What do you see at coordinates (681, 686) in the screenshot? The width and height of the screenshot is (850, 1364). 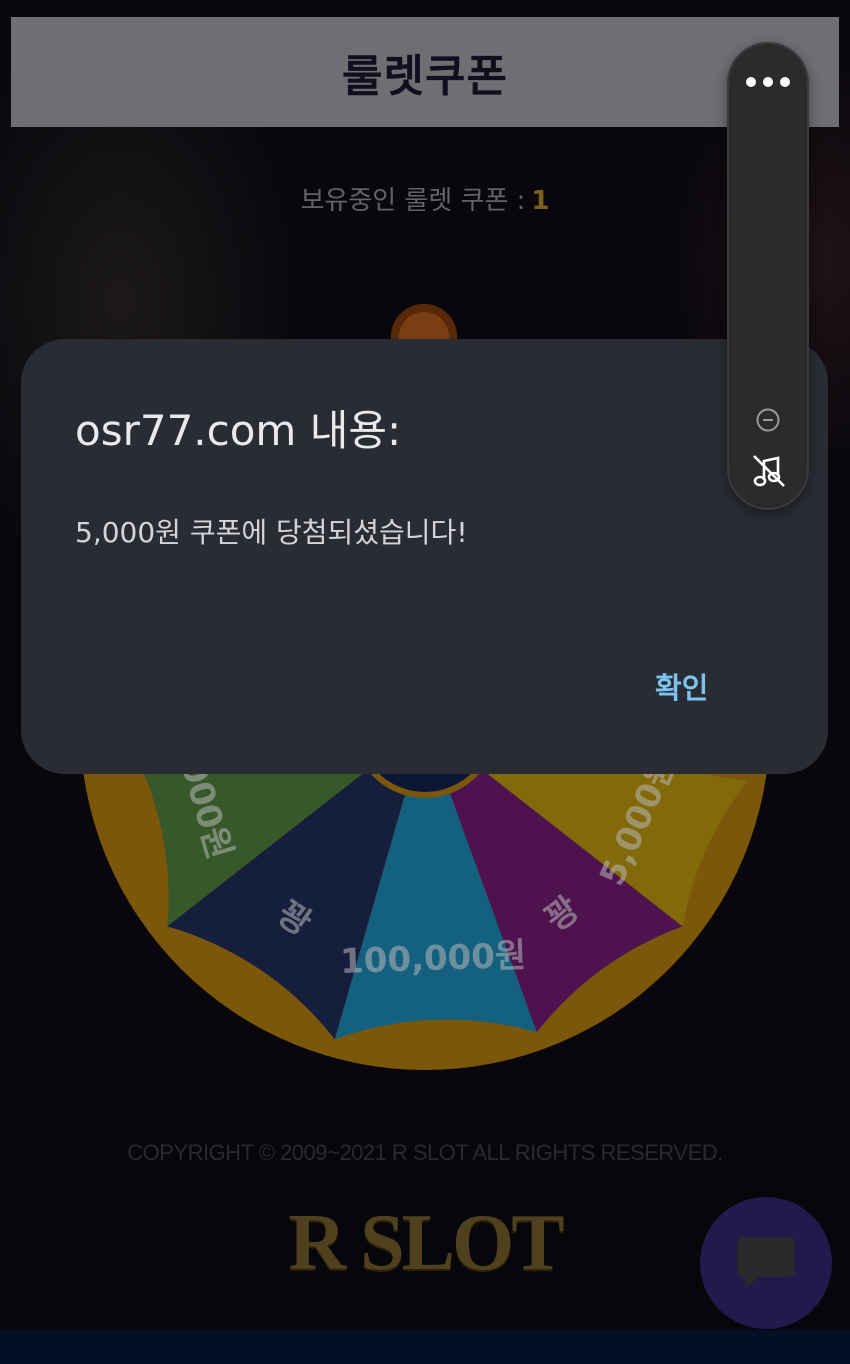 I see `confirm-button: 확인` at bounding box center [681, 686].